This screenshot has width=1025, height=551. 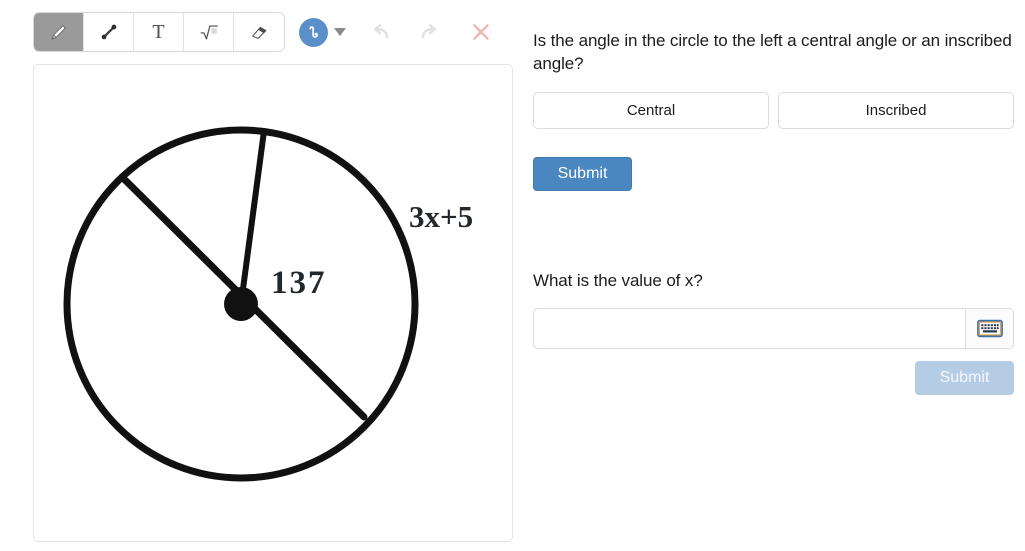 I want to click on line-segment-icon, so click(x=108, y=32).